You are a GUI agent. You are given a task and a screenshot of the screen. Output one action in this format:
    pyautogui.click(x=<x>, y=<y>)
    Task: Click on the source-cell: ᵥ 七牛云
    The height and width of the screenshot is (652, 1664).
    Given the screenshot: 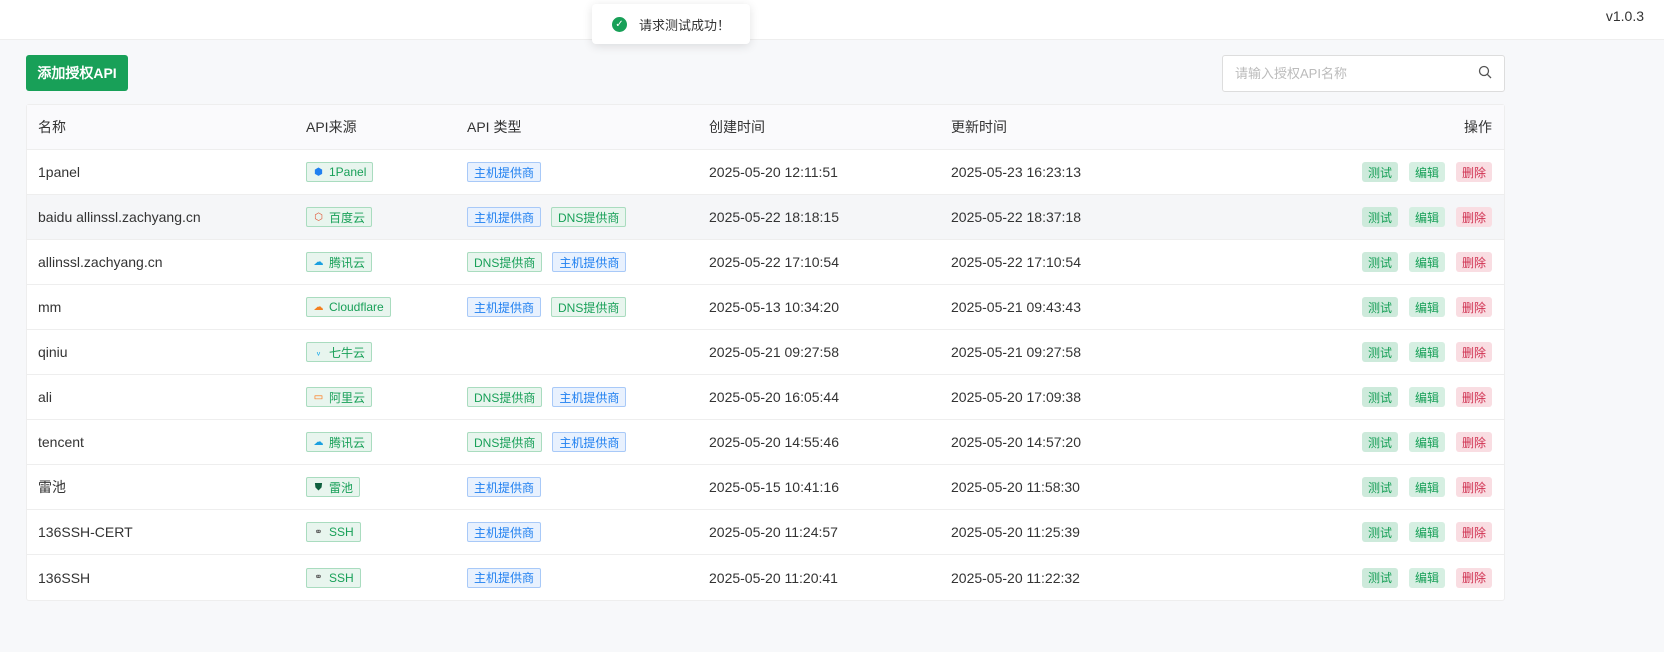 What is the action you would take?
    pyautogui.click(x=339, y=352)
    